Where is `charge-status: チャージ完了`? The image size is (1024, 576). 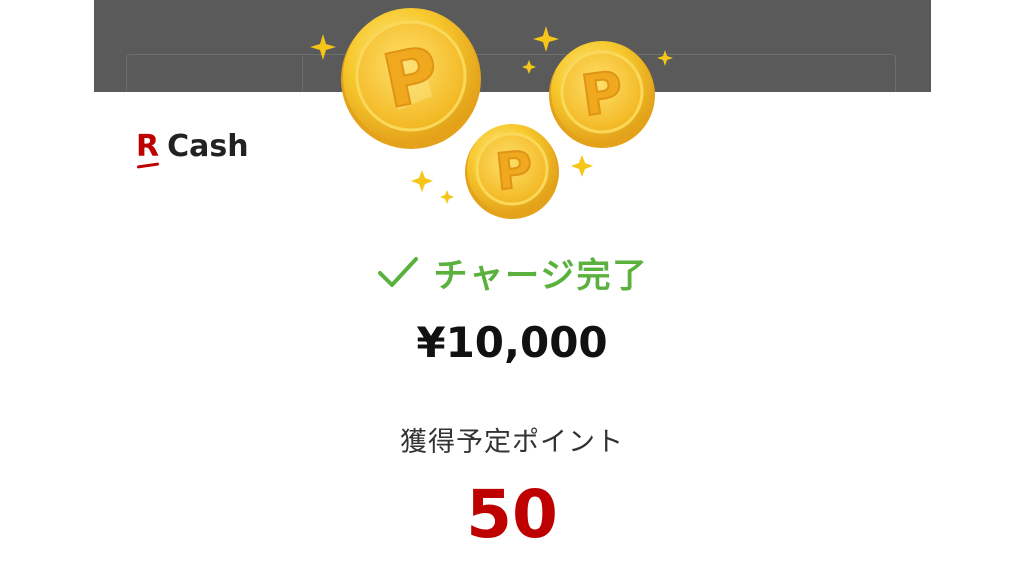
charge-status: チャージ完了 is located at coordinates (512, 272).